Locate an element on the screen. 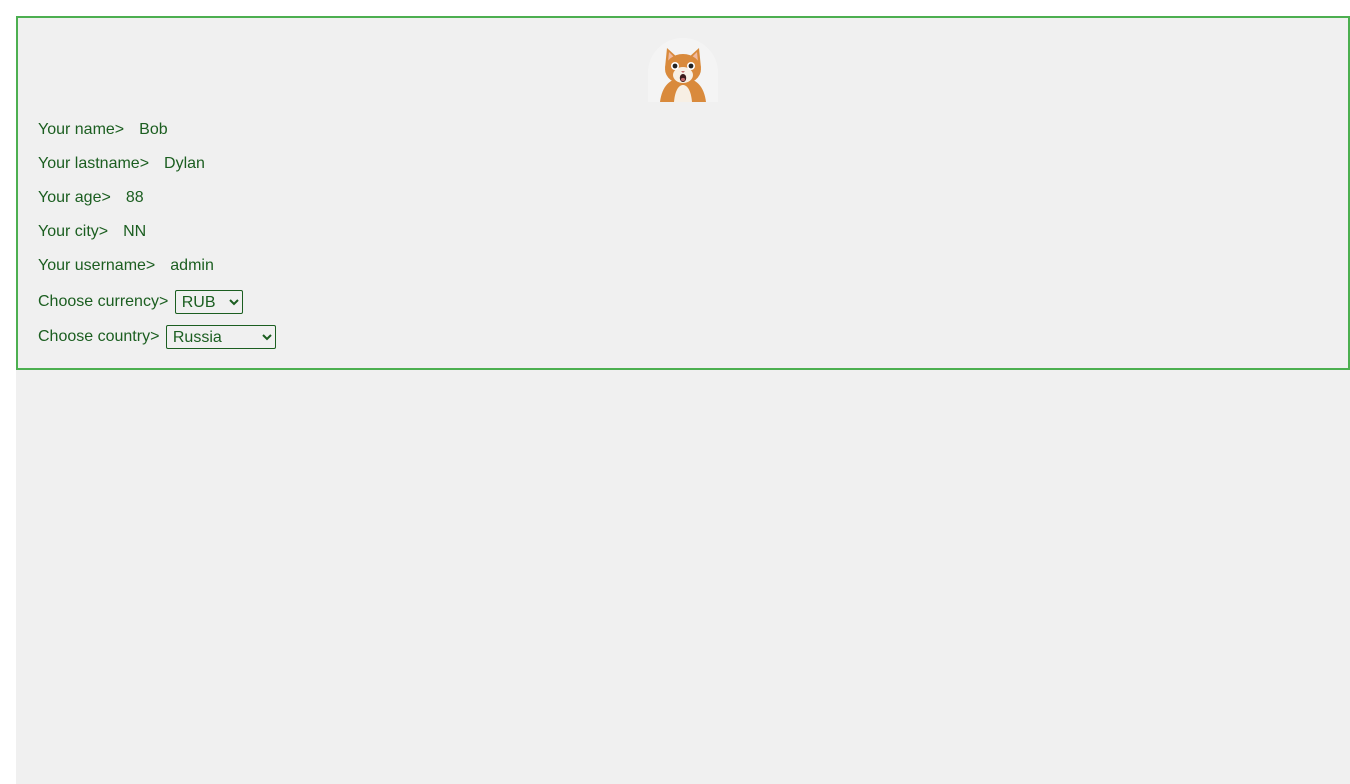 This screenshot has height=784, width=1350. currency-label: Choose currency> is located at coordinates (103, 302).